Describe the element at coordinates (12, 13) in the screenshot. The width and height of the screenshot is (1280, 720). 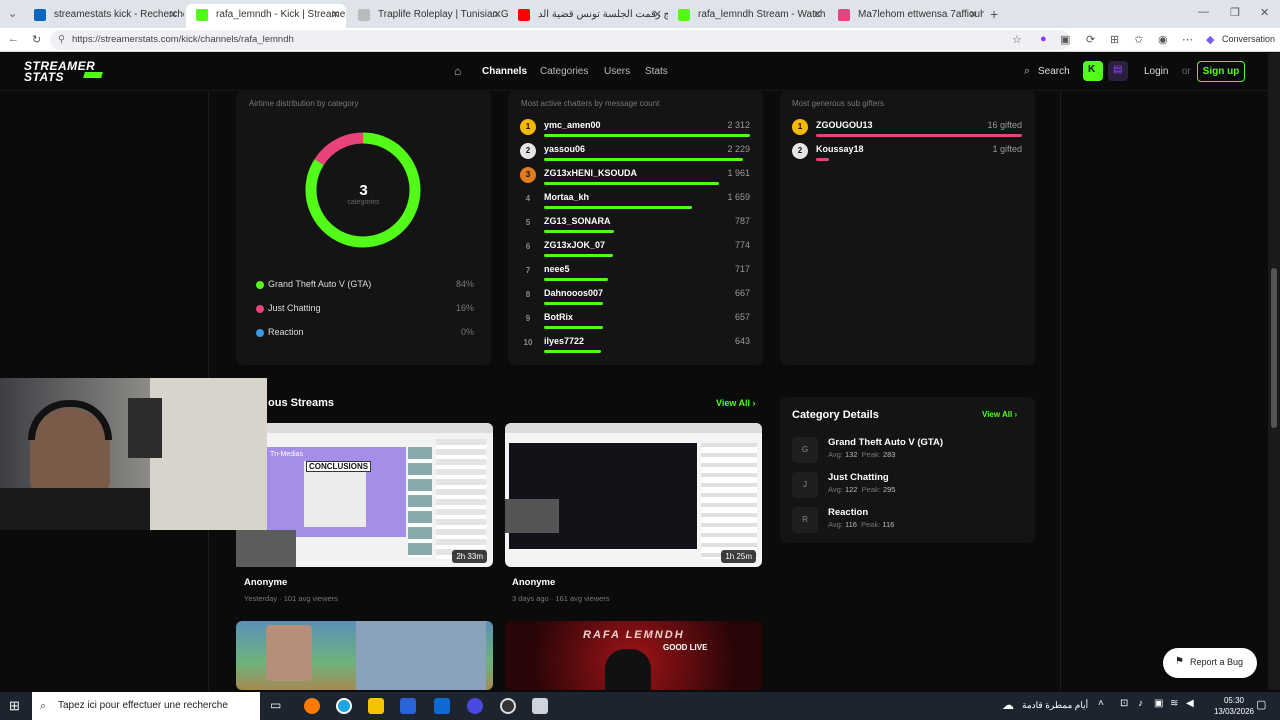
I see `tab-list-icon: ⌄` at that location.